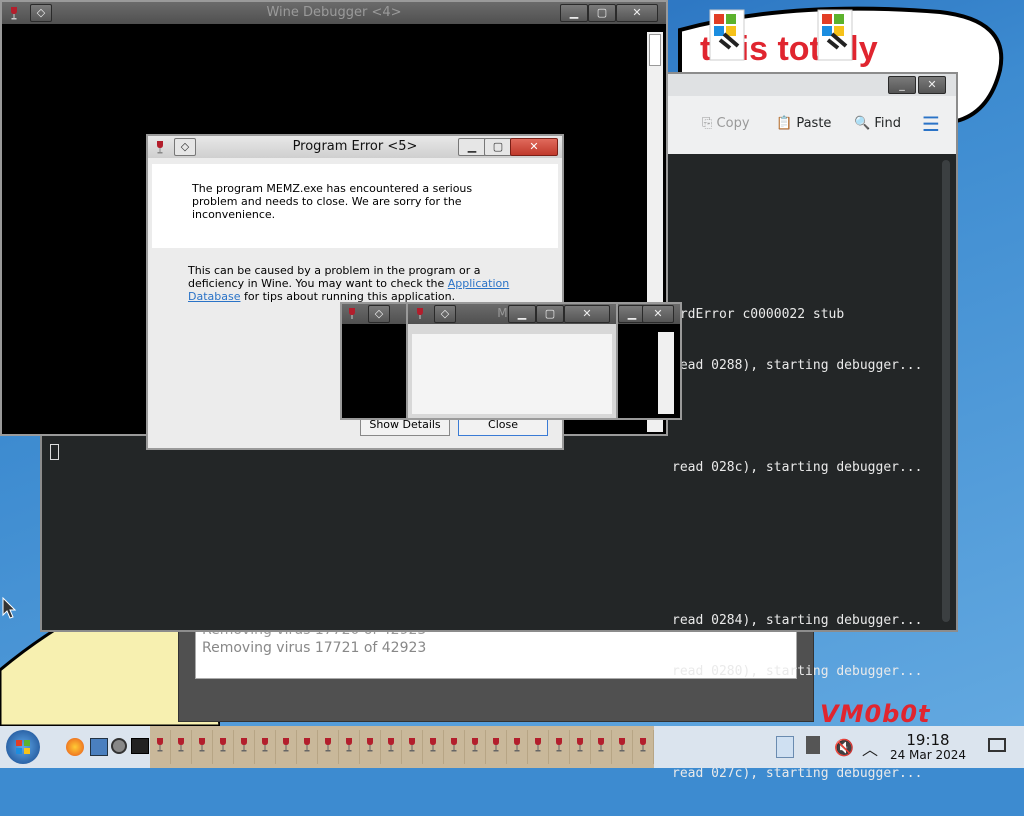 Image resolution: width=1024 pixels, height=816 pixels. I want to click on show-desktop-icon, so click(997, 745).